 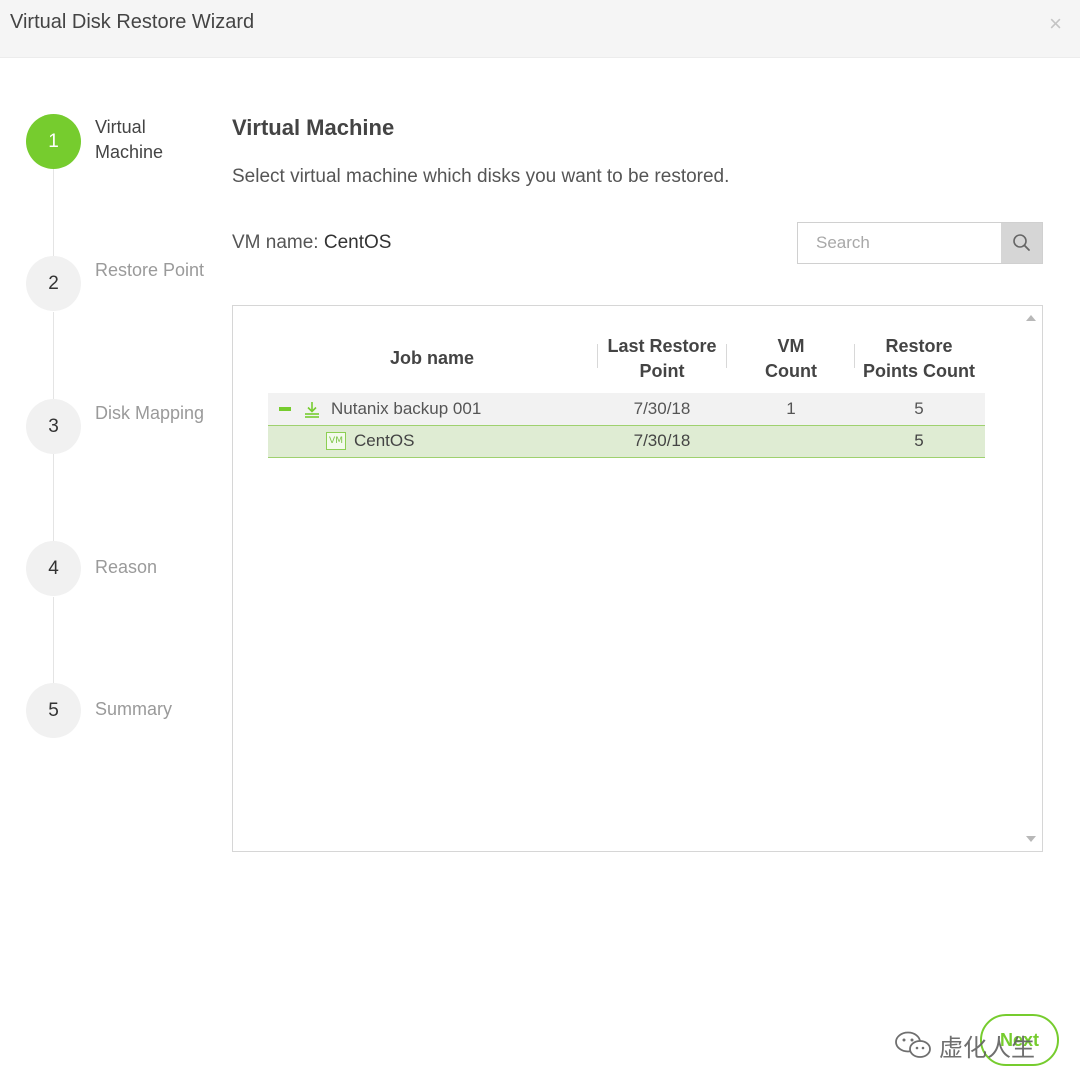 I want to click on vm-icon: VM, so click(x=336, y=441).